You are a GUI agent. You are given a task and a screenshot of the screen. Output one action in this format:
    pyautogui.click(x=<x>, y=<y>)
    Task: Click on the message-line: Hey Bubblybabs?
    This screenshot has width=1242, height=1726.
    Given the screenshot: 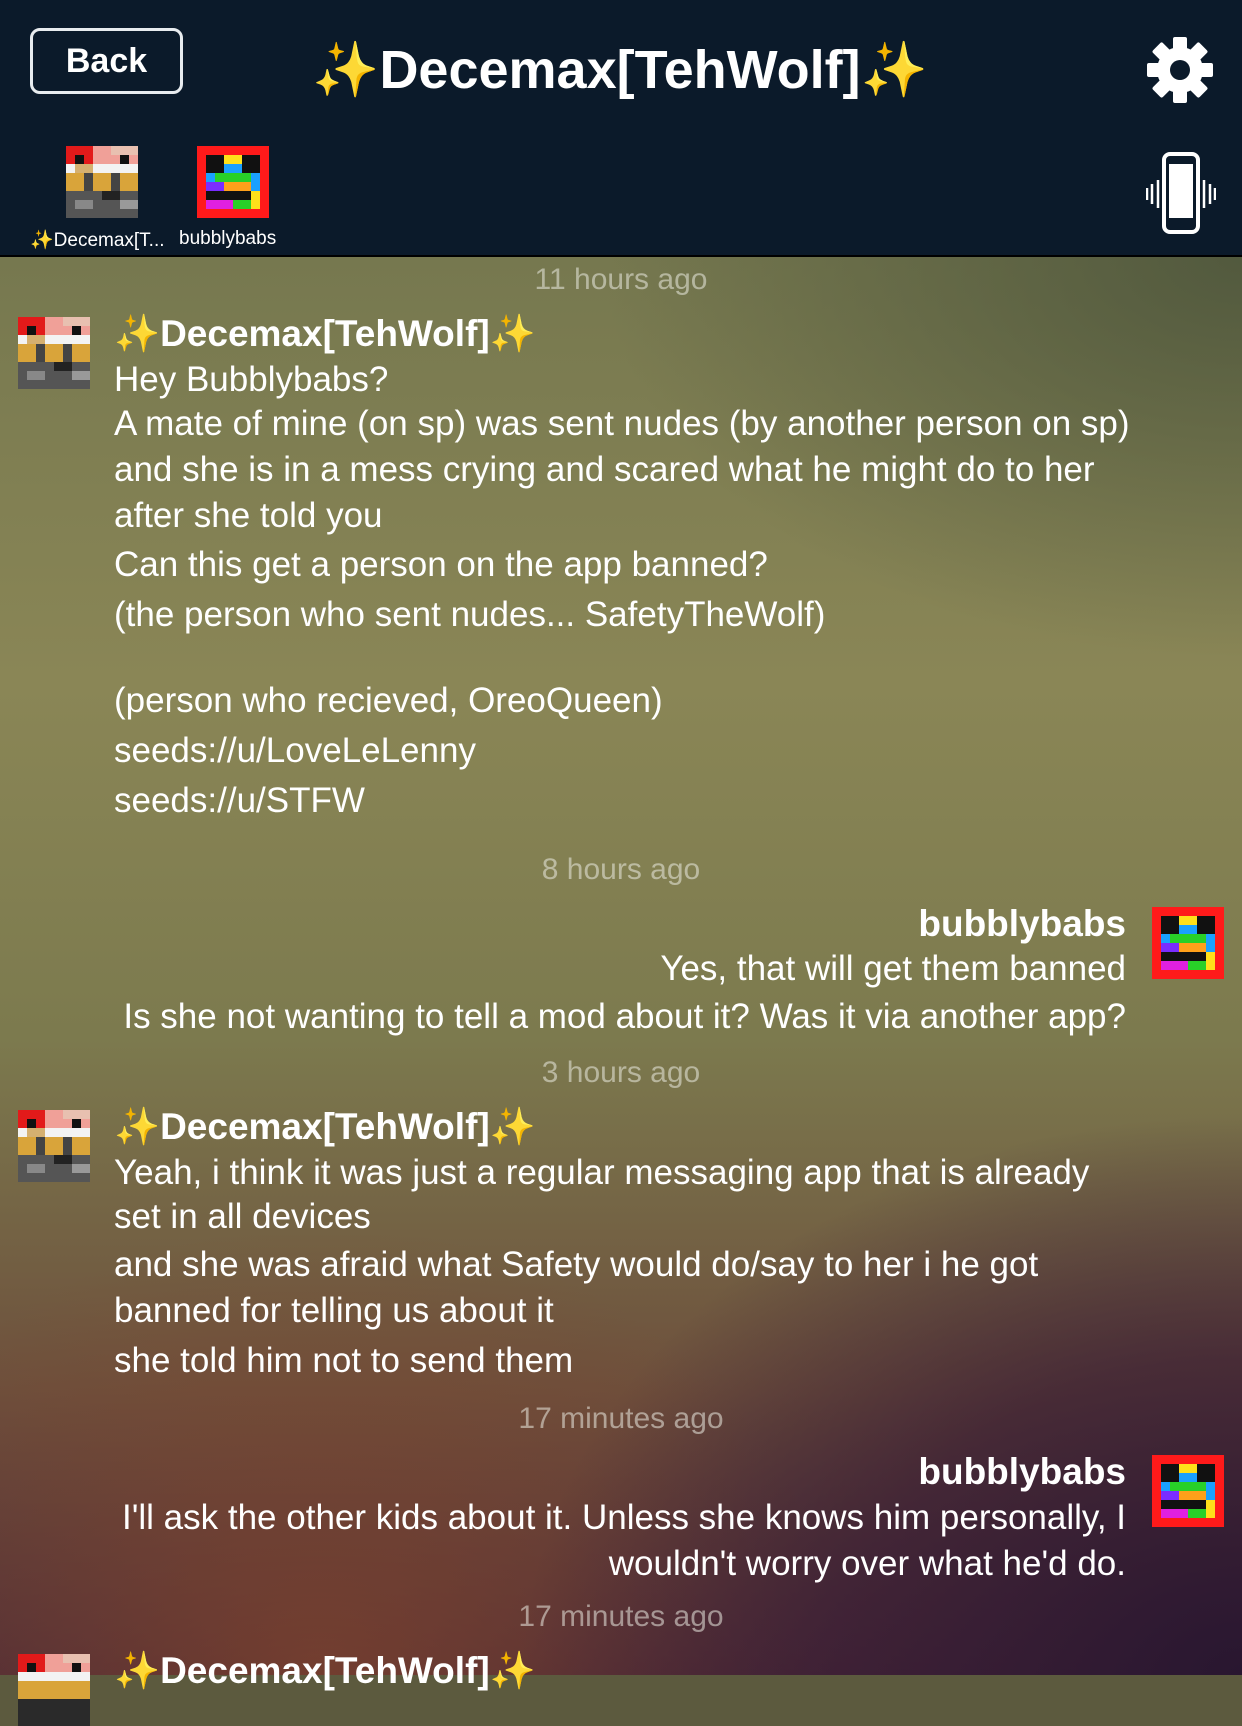 What is the action you would take?
    pyautogui.click(x=251, y=379)
    